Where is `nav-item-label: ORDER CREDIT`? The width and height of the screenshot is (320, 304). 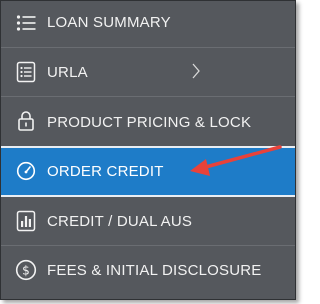 nav-item-label: ORDER CREDIT is located at coordinates (105, 171).